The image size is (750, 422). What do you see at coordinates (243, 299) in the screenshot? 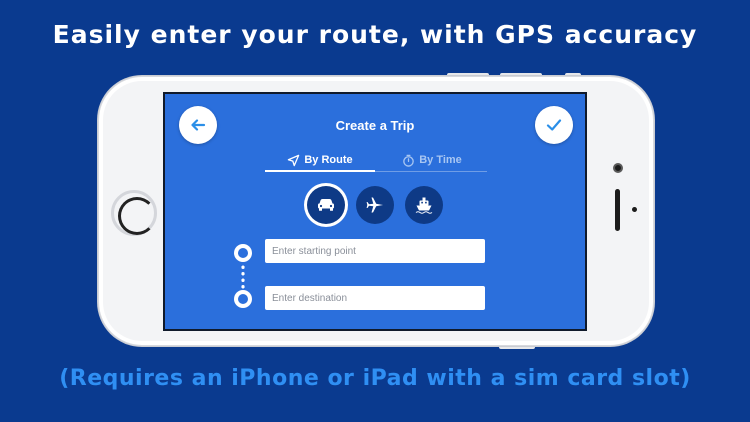
I see `destination-marker` at bounding box center [243, 299].